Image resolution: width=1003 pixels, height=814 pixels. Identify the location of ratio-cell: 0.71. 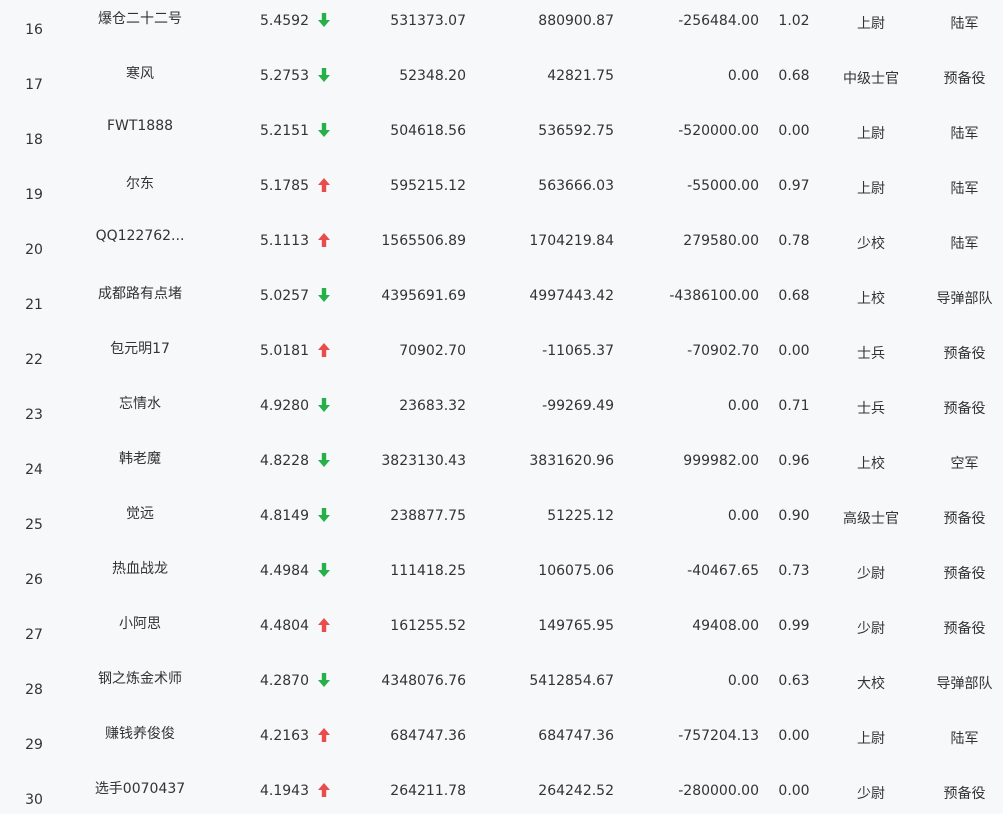
(794, 406).